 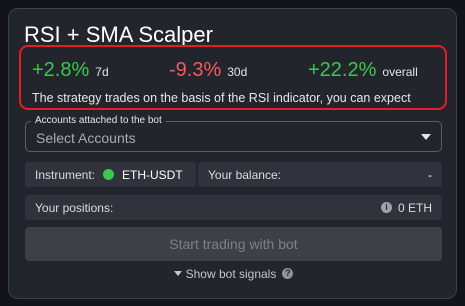 I want to click on balance-row: Your balance: -, so click(x=320, y=174).